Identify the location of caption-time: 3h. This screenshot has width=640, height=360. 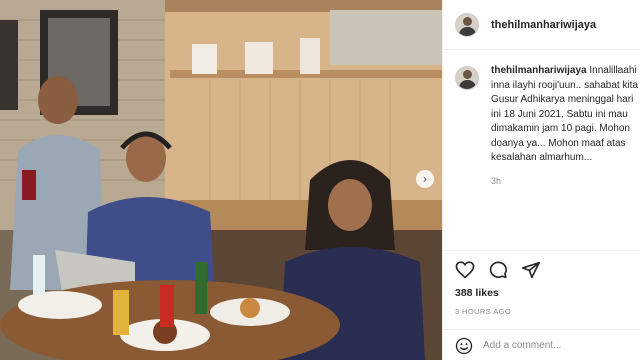
(496, 180).